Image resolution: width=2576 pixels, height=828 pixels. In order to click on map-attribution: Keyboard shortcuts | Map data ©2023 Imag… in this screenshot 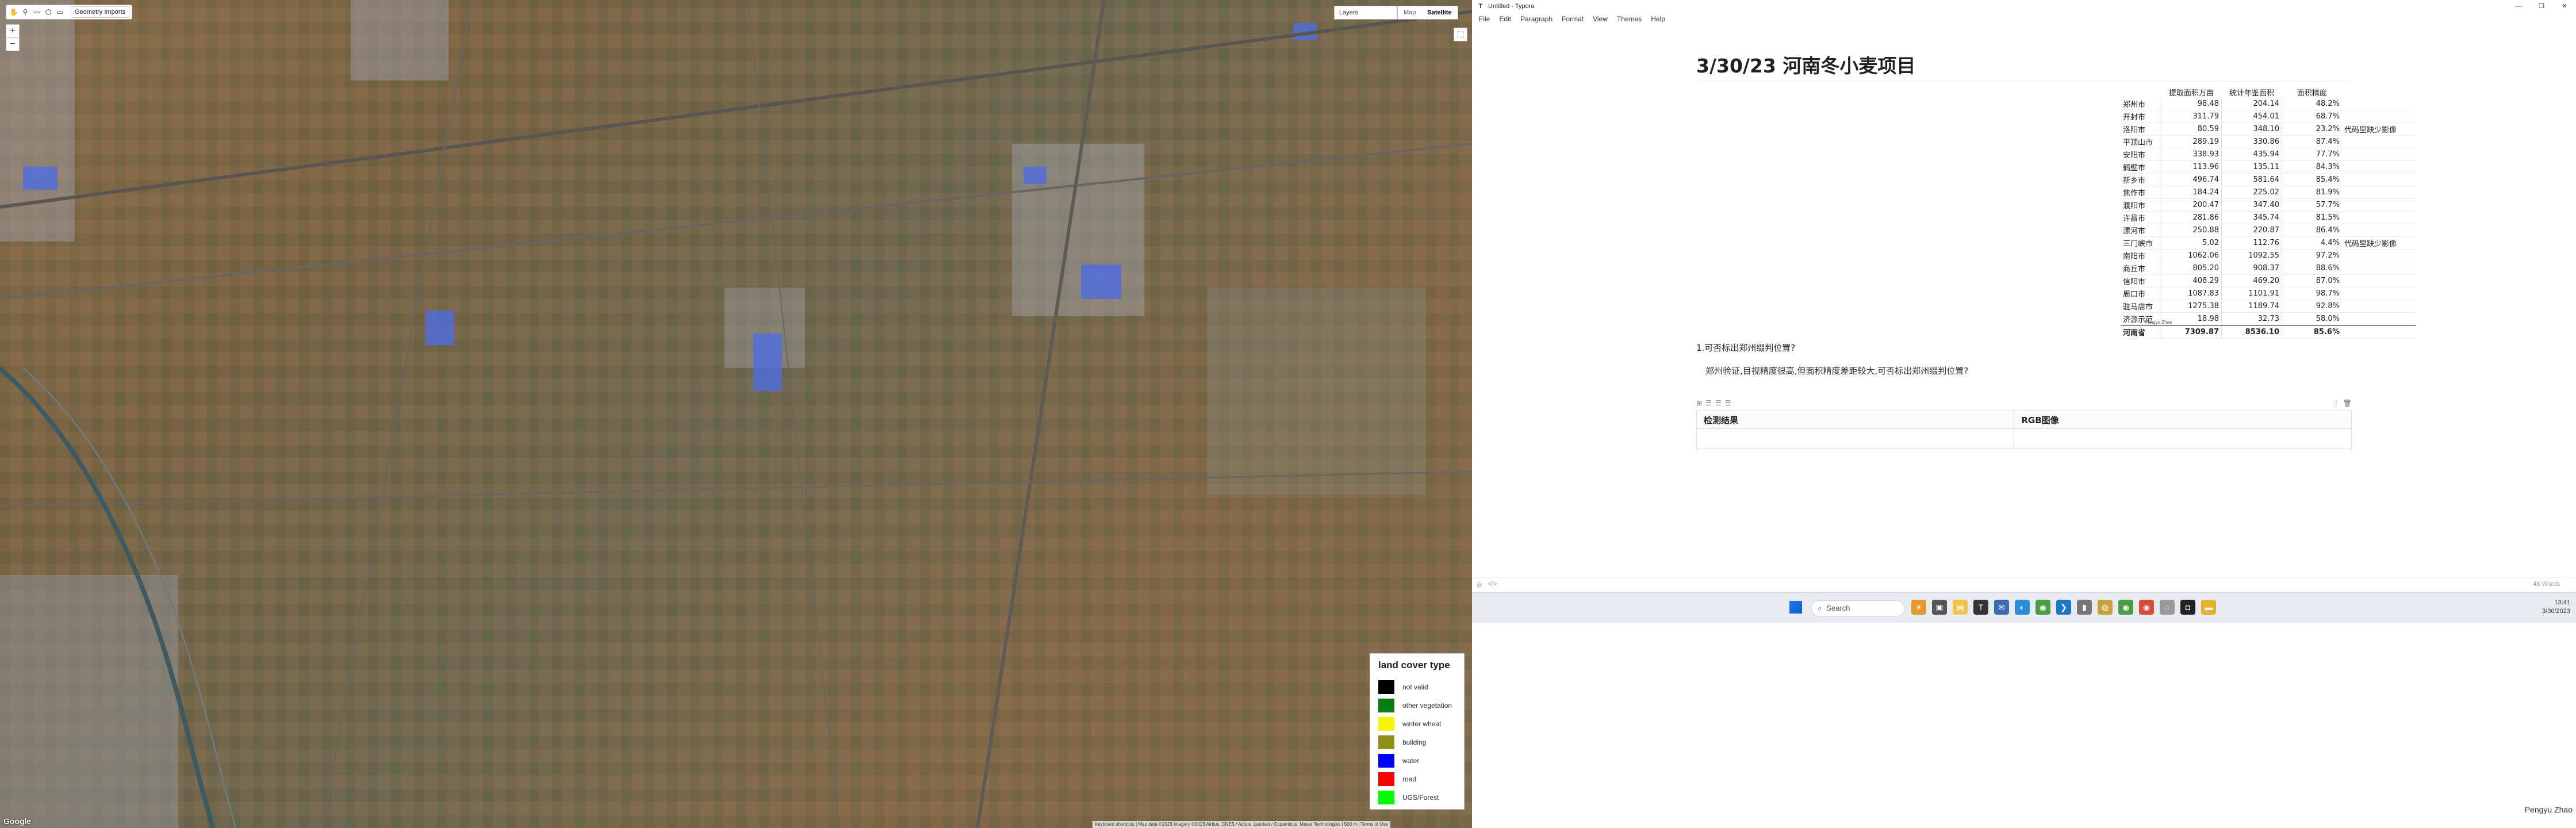, I will do `click(1241, 824)`.